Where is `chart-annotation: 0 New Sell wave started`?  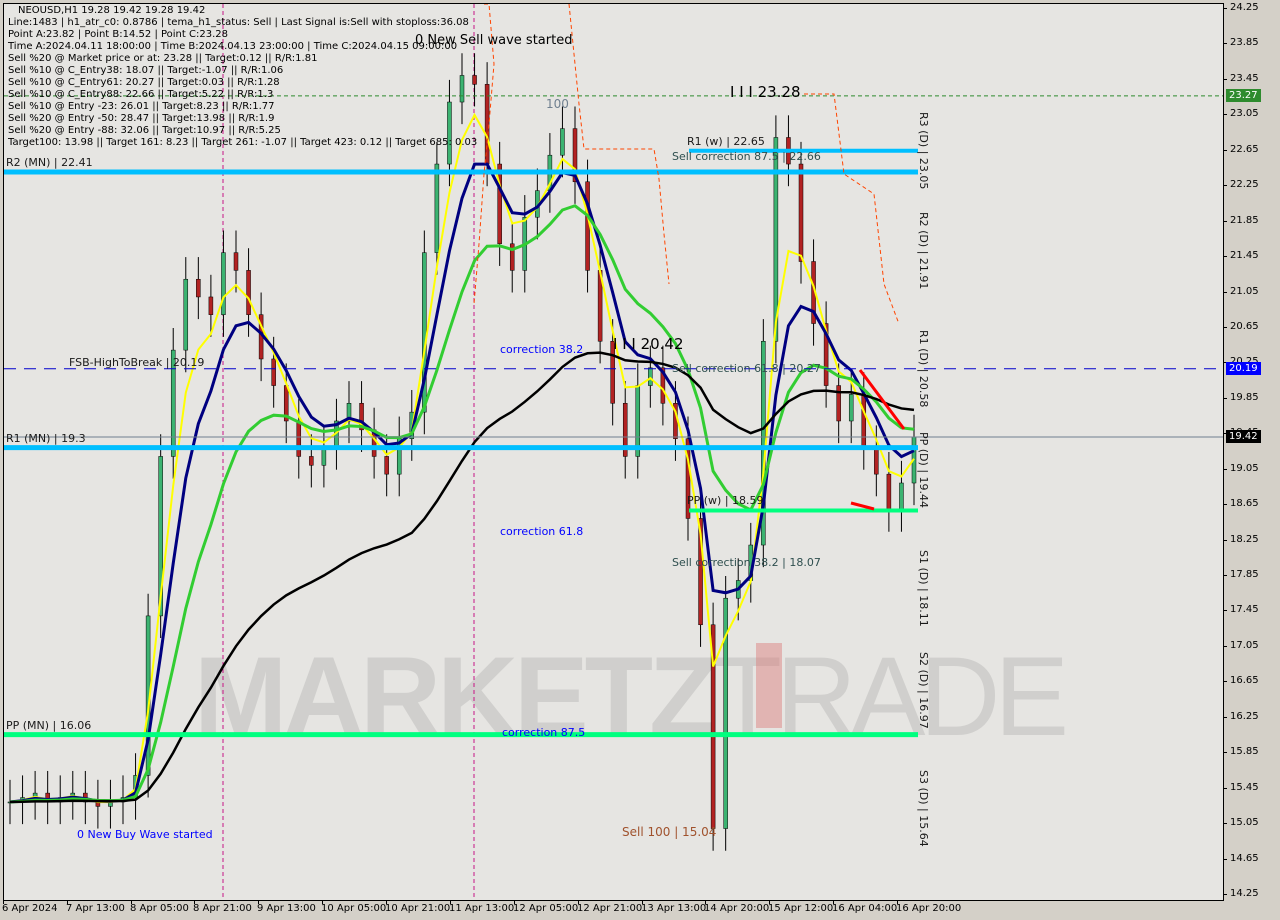
chart-annotation: 0 New Sell wave started is located at coordinates (494, 40).